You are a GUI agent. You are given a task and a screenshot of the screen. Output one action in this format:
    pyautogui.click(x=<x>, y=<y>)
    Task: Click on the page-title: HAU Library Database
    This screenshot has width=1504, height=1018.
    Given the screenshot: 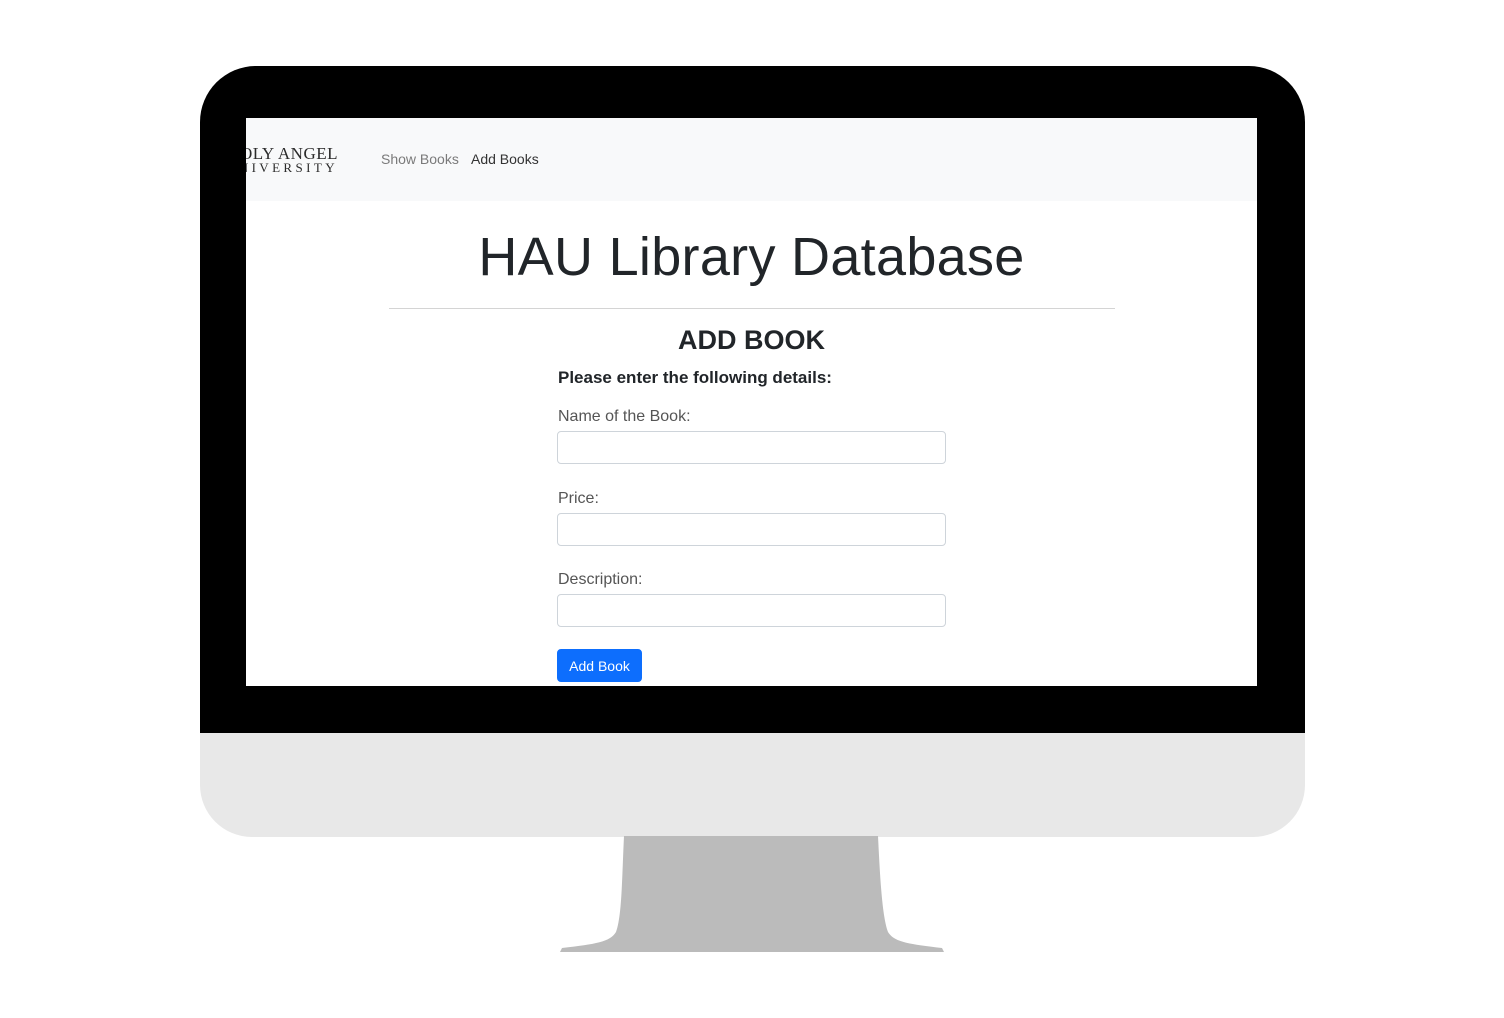 What is the action you would take?
    pyautogui.click(x=751, y=257)
    